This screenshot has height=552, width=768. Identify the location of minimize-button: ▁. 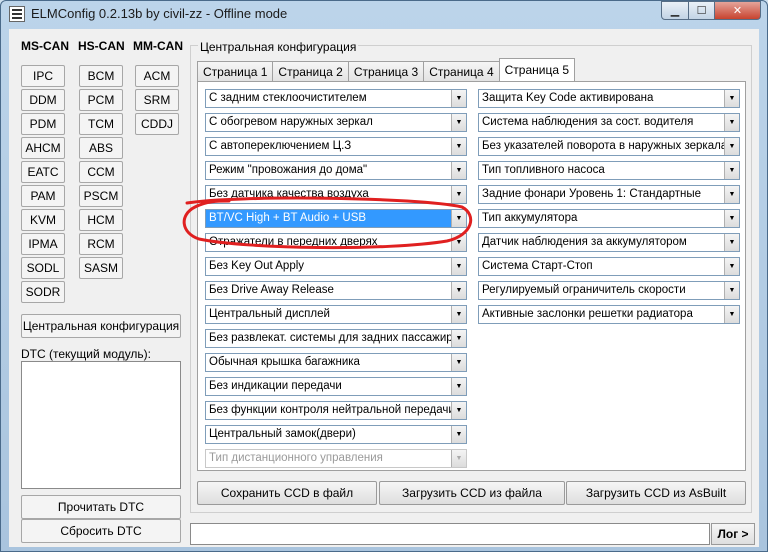
(675, 10).